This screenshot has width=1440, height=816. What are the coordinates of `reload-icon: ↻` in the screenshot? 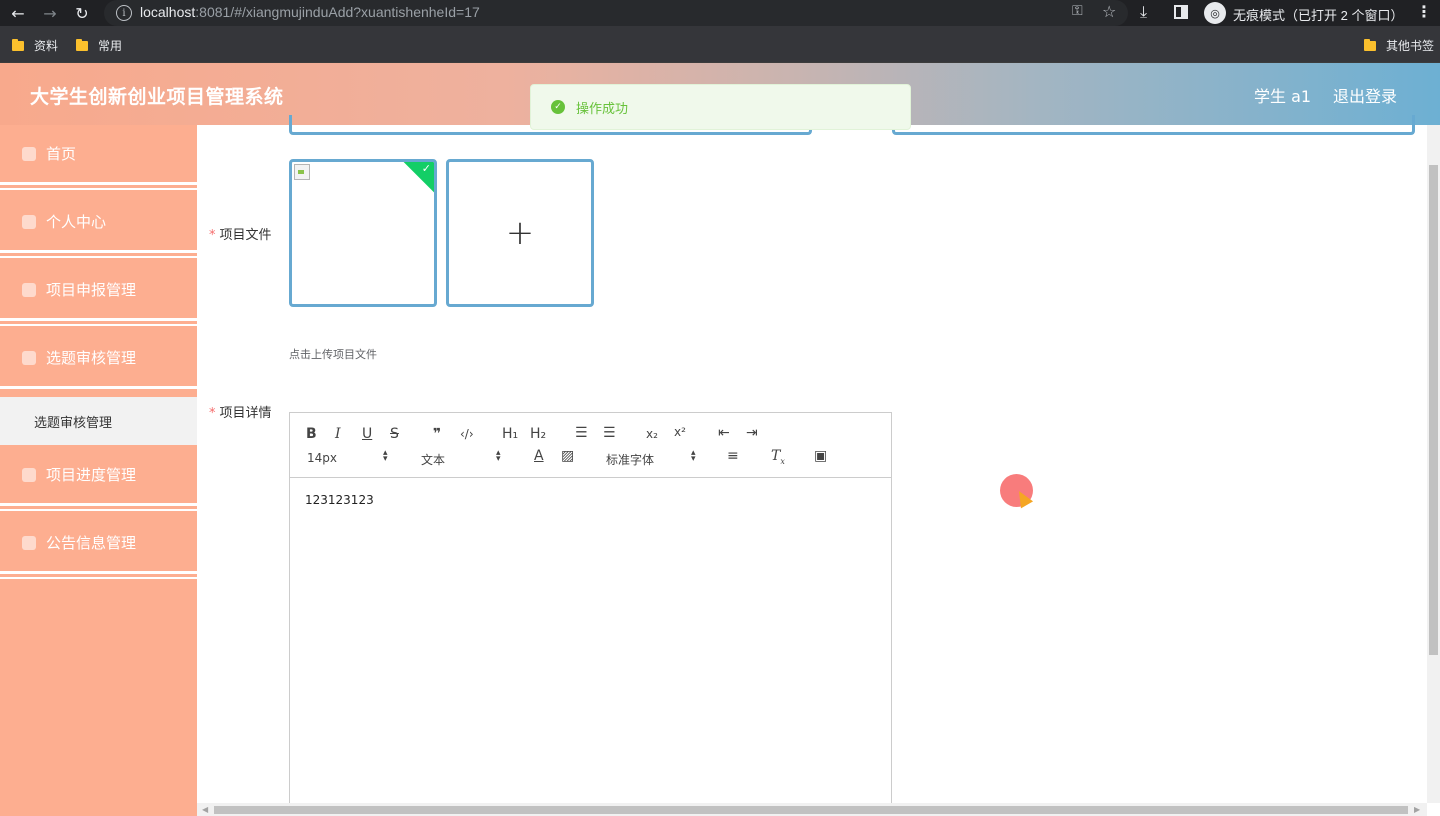 It's located at (82, 13).